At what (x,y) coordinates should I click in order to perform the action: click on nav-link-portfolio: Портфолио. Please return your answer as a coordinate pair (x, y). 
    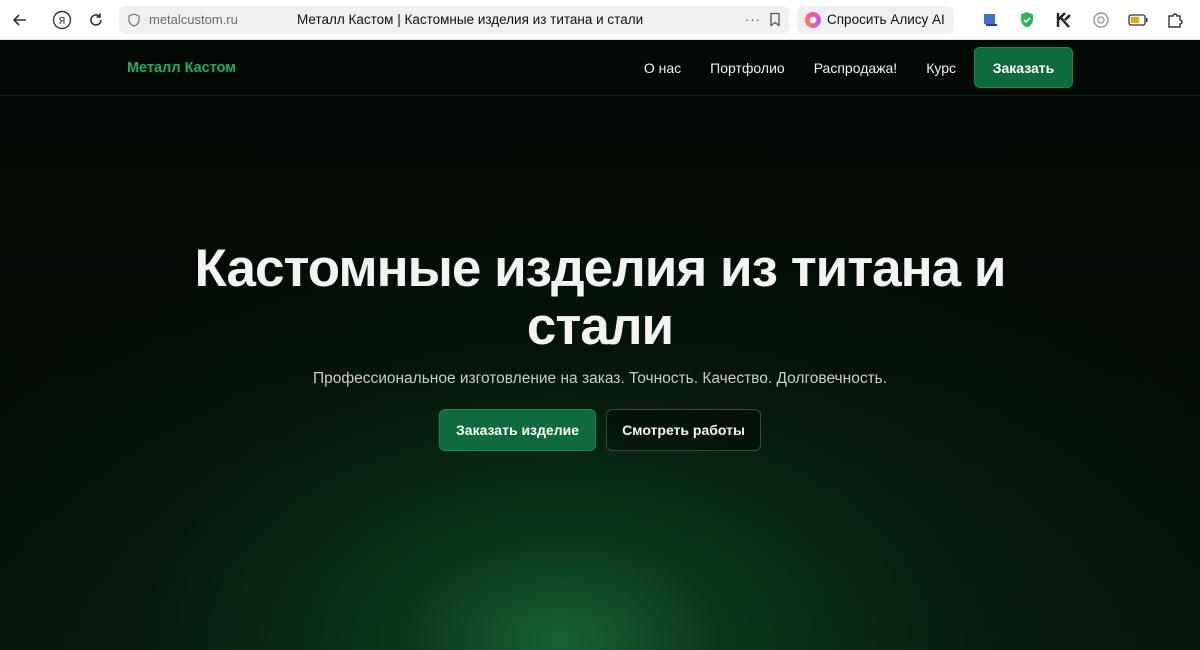
    Looking at the image, I should click on (747, 68).